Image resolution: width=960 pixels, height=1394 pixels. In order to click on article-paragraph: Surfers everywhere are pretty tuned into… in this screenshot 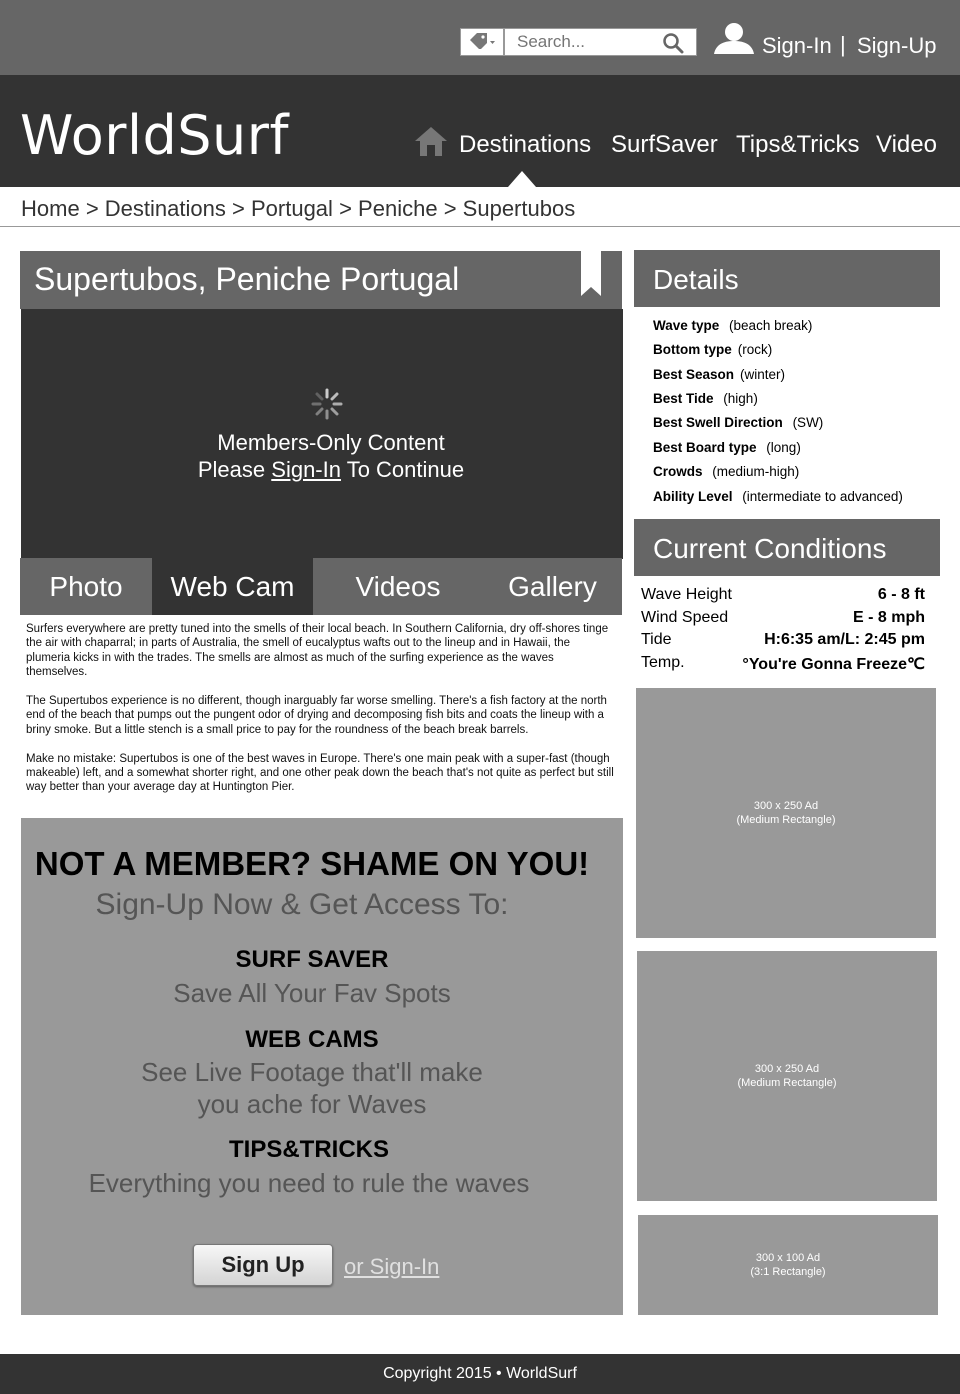, I will do `click(317, 651)`.